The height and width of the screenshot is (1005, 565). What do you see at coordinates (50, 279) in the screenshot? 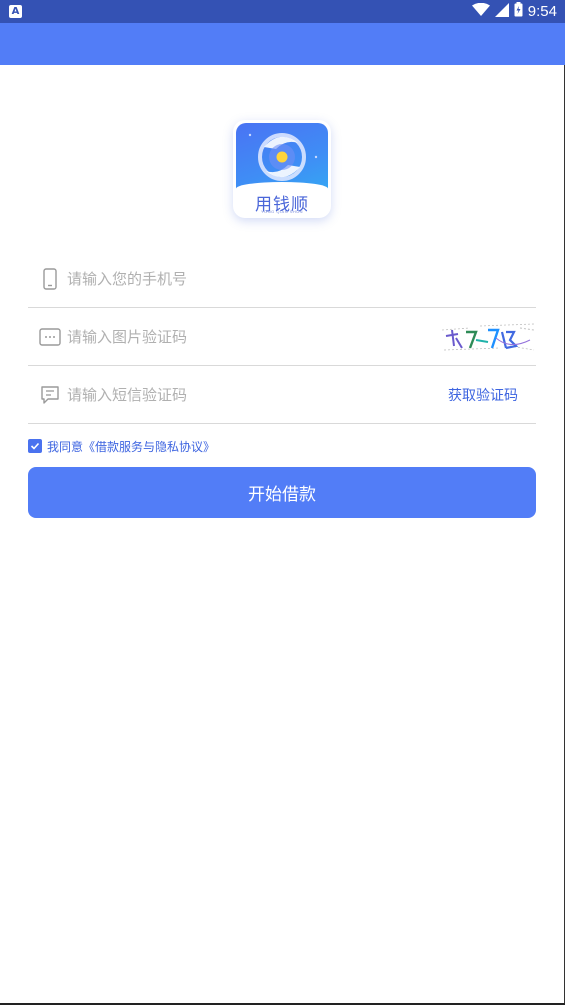
I see `phone-icon` at bounding box center [50, 279].